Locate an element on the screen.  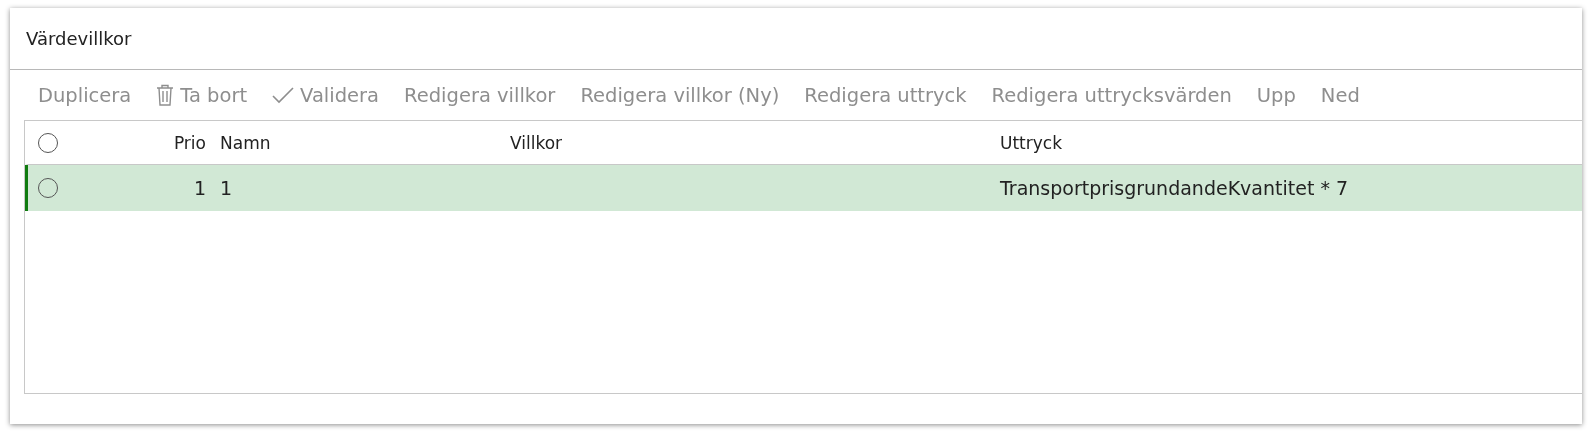
table-row: 1 1 TransportprisgrundandeKvantitet * 7 is located at coordinates (803, 188).